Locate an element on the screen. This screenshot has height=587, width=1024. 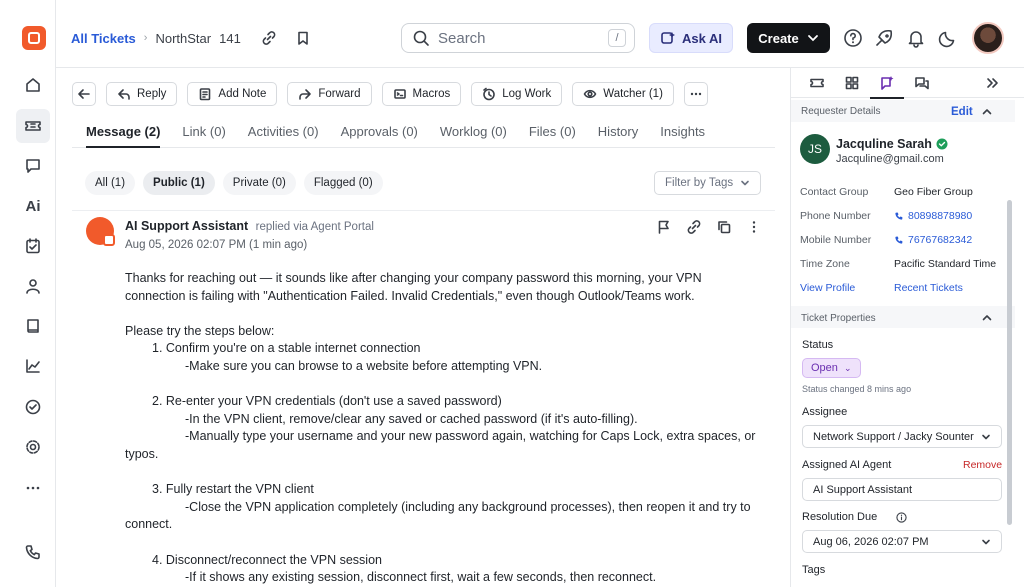
ticket-icon is located at coordinates (33, 126).